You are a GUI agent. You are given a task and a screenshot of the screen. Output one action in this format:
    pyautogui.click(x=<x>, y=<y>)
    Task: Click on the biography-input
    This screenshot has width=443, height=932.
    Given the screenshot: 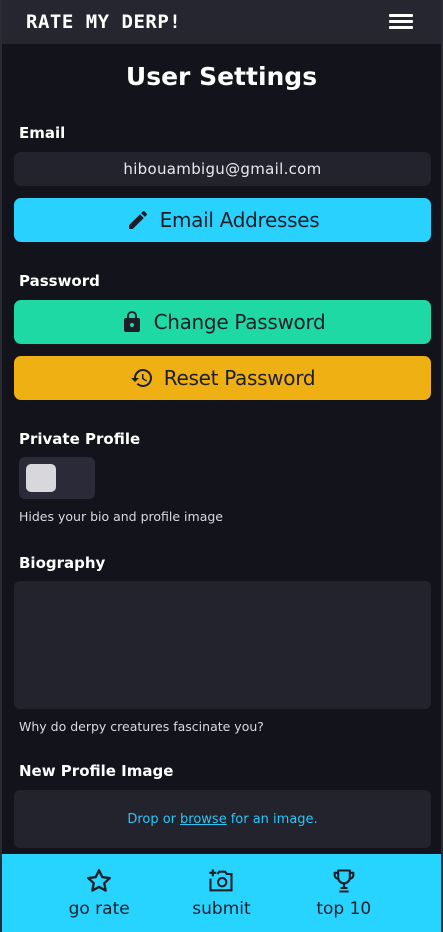 What is the action you would take?
    pyautogui.click(x=222, y=645)
    